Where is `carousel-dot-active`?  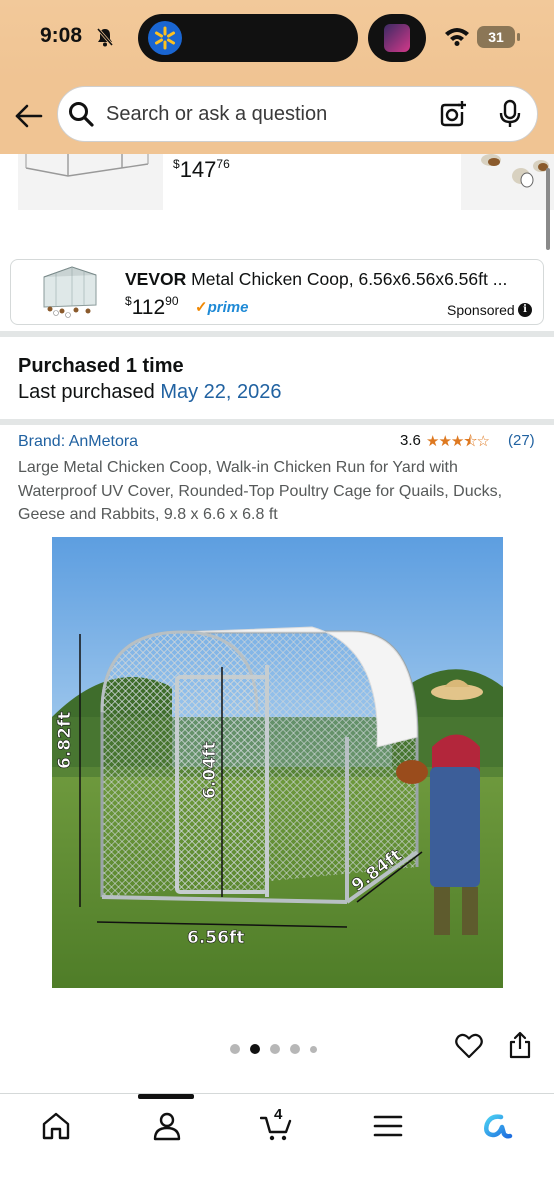
carousel-dot-active is located at coordinates (255, 1049).